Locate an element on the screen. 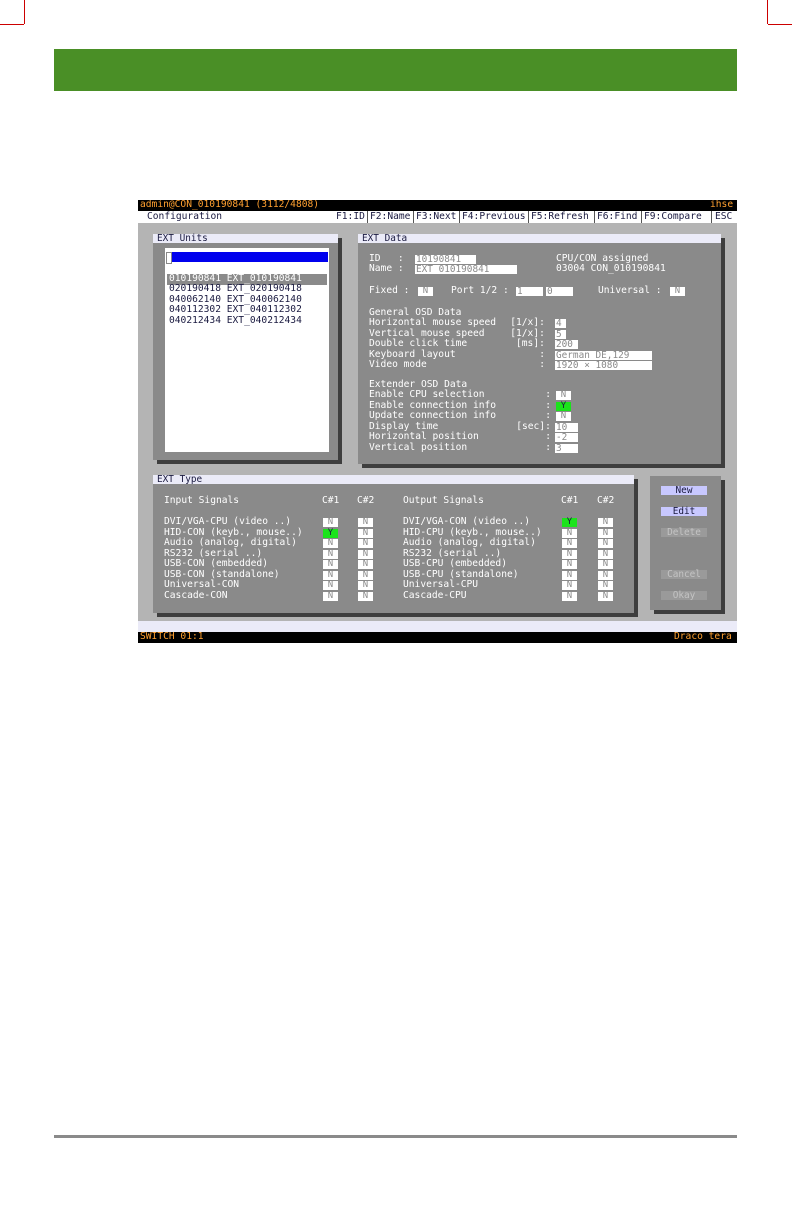 Image resolution: width=792 pixels, height=1224 pixels. menu-f4-previous: F4:Previous is located at coordinates (494, 217).